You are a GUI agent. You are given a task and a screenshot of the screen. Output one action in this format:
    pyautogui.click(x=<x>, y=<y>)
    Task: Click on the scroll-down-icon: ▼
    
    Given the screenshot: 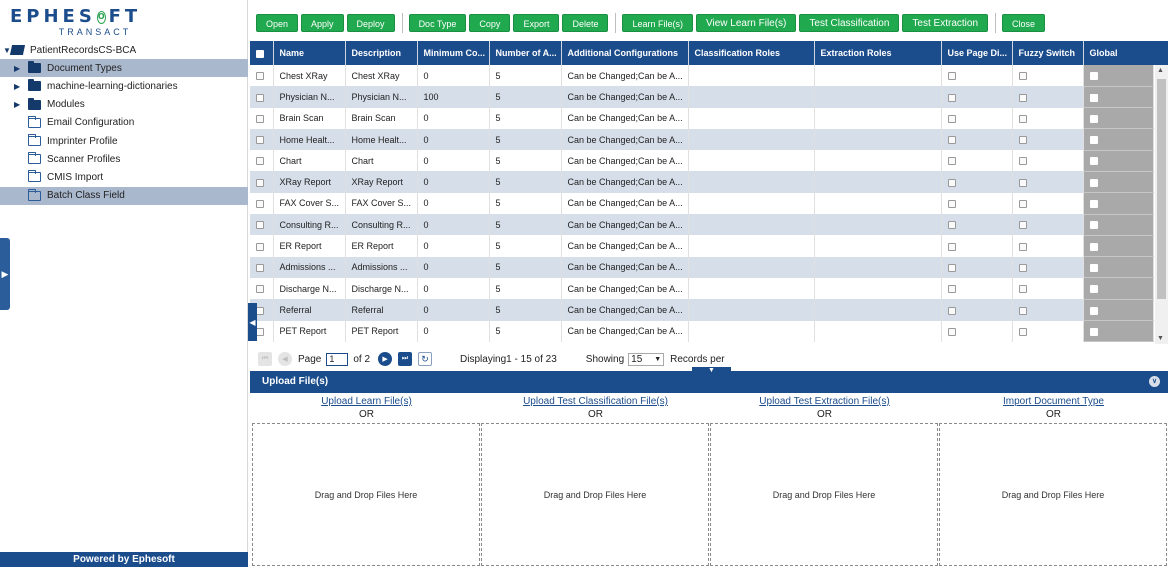 What is the action you would take?
    pyautogui.click(x=1160, y=338)
    